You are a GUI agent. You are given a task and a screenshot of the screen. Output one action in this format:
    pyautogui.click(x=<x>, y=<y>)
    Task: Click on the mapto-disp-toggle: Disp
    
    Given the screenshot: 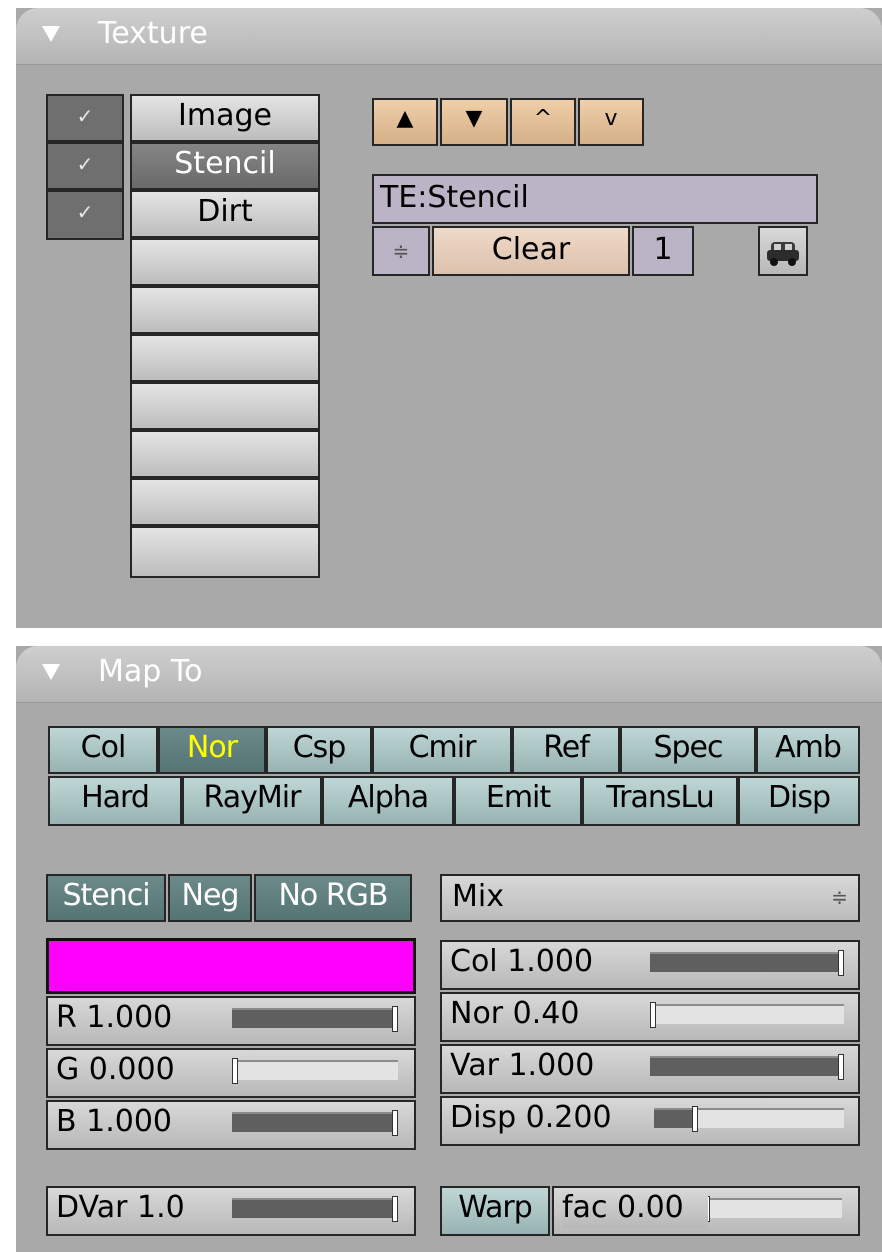 What is the action you would take?
    pyautogui.click(x=799, y=801)
    